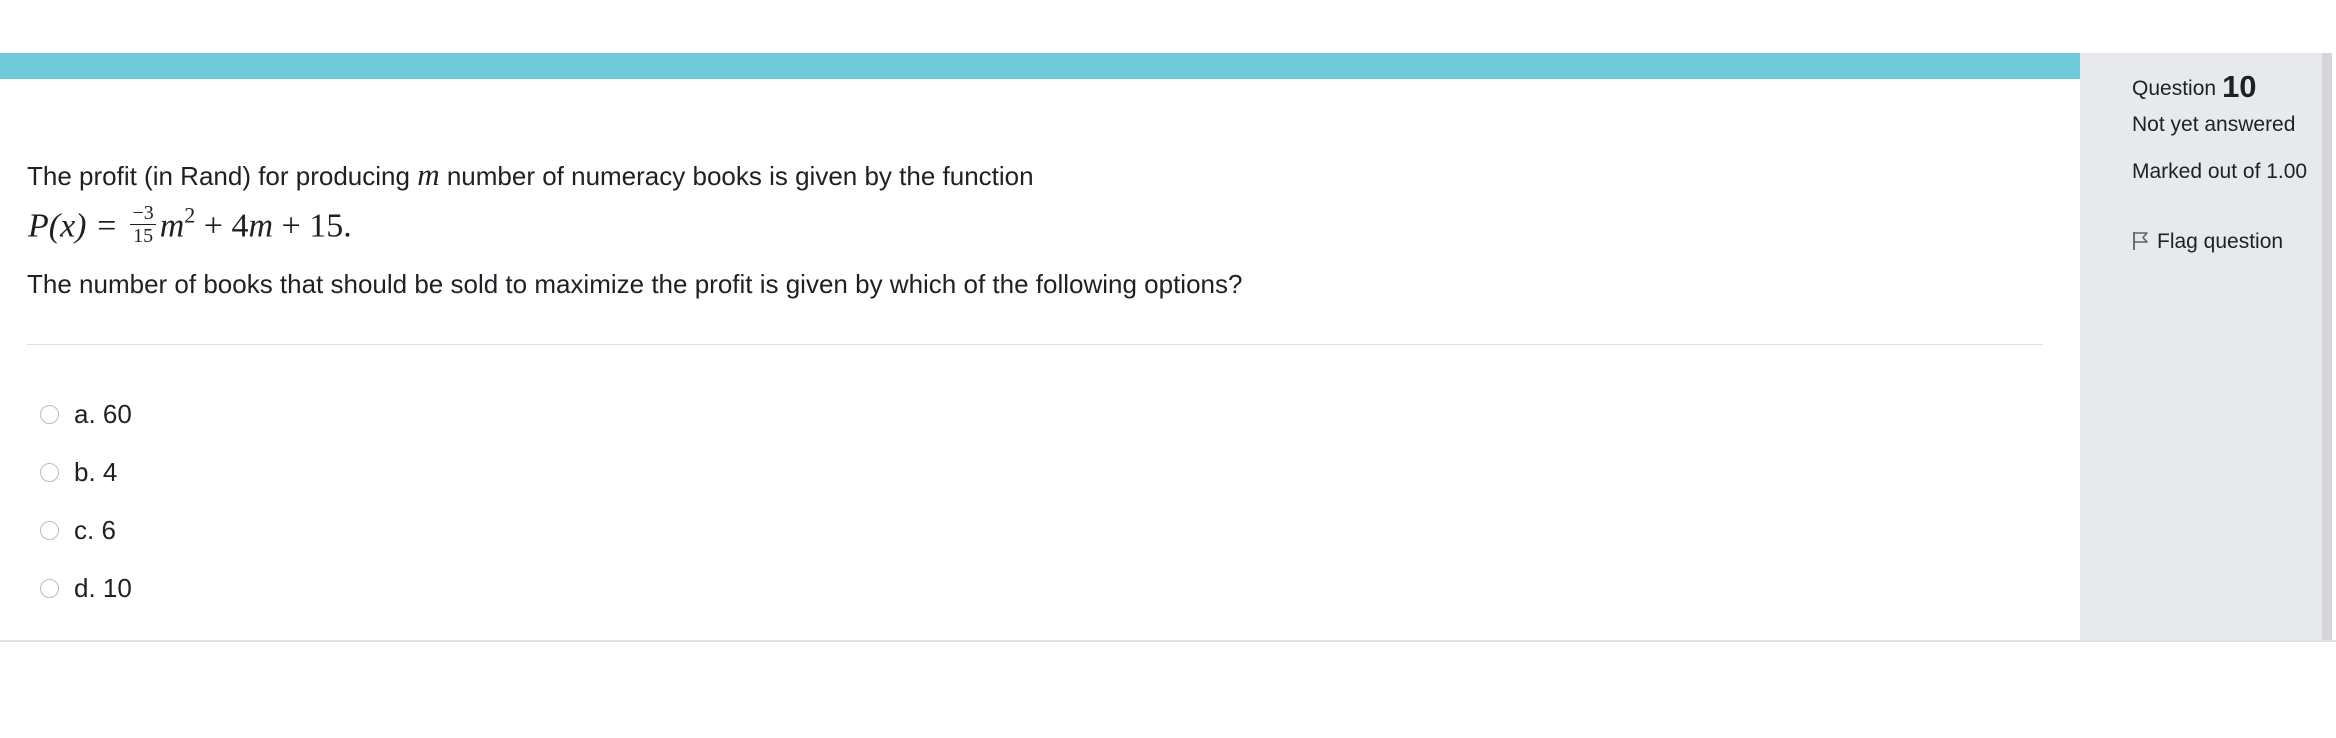  Describe the element at coordinates (172, 226) in the screenshot. I see `formula-var: m` at that location.